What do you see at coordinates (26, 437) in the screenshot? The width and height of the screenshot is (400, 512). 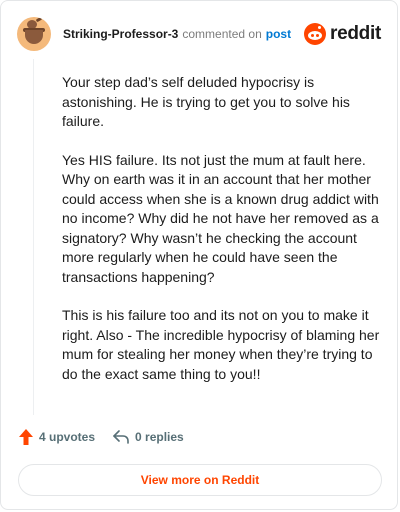 I see `upvote-arrow-icon` at bounding box center [26, 437].